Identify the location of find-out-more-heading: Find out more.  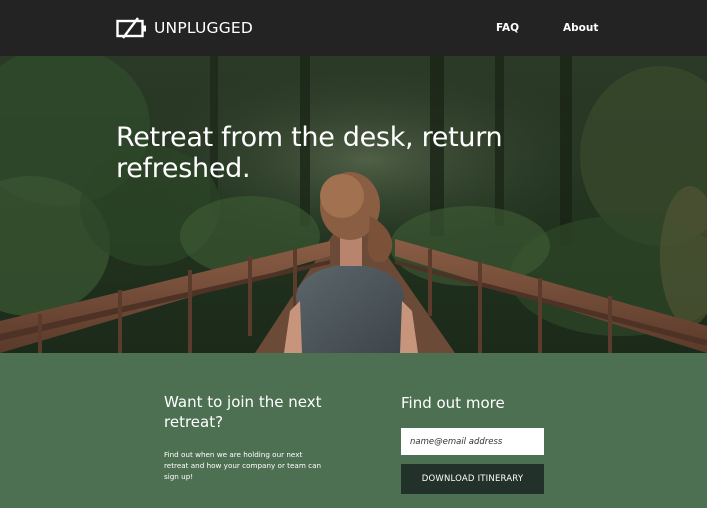
(453, 403).